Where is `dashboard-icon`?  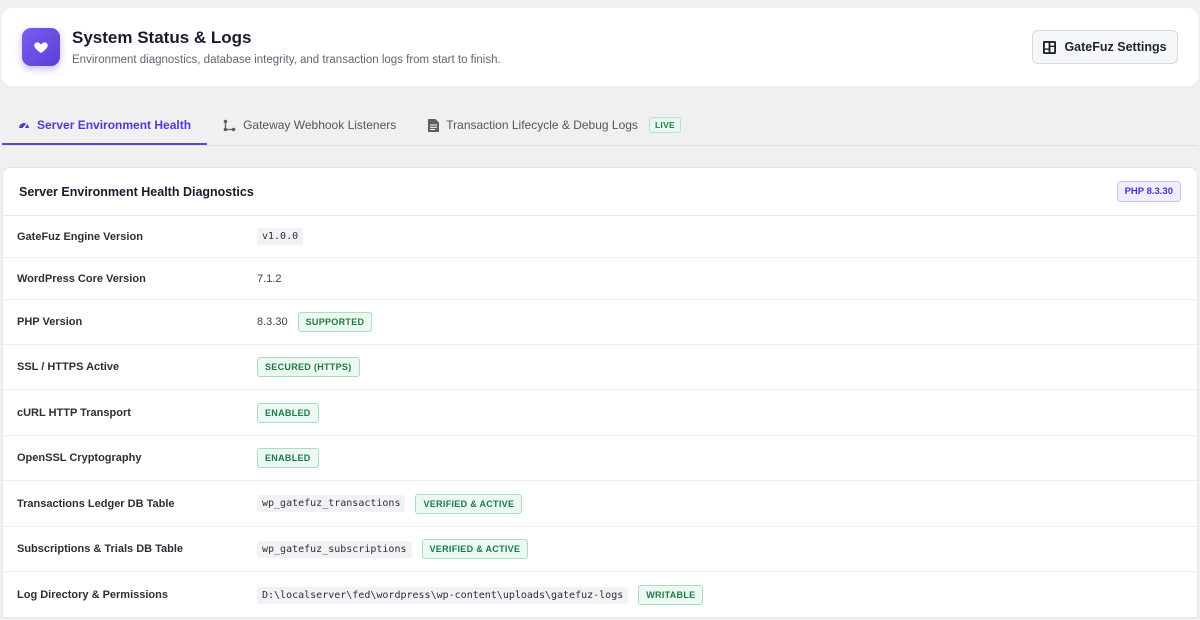
dashboard-icon is located at coordinates (1050, 47).